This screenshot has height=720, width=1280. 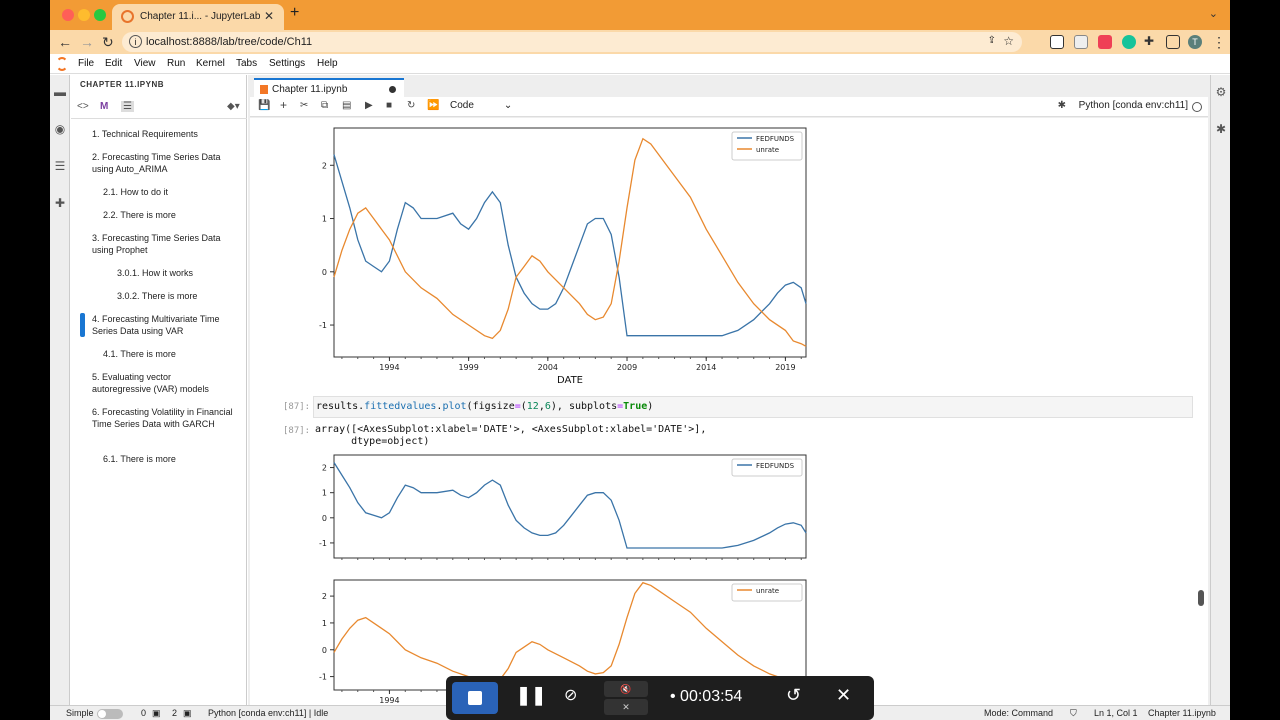 What do you see at coordinates (1195, 42) in the screenshot?
I see `profile-avatar: T` at bounding box center [1195, 42].